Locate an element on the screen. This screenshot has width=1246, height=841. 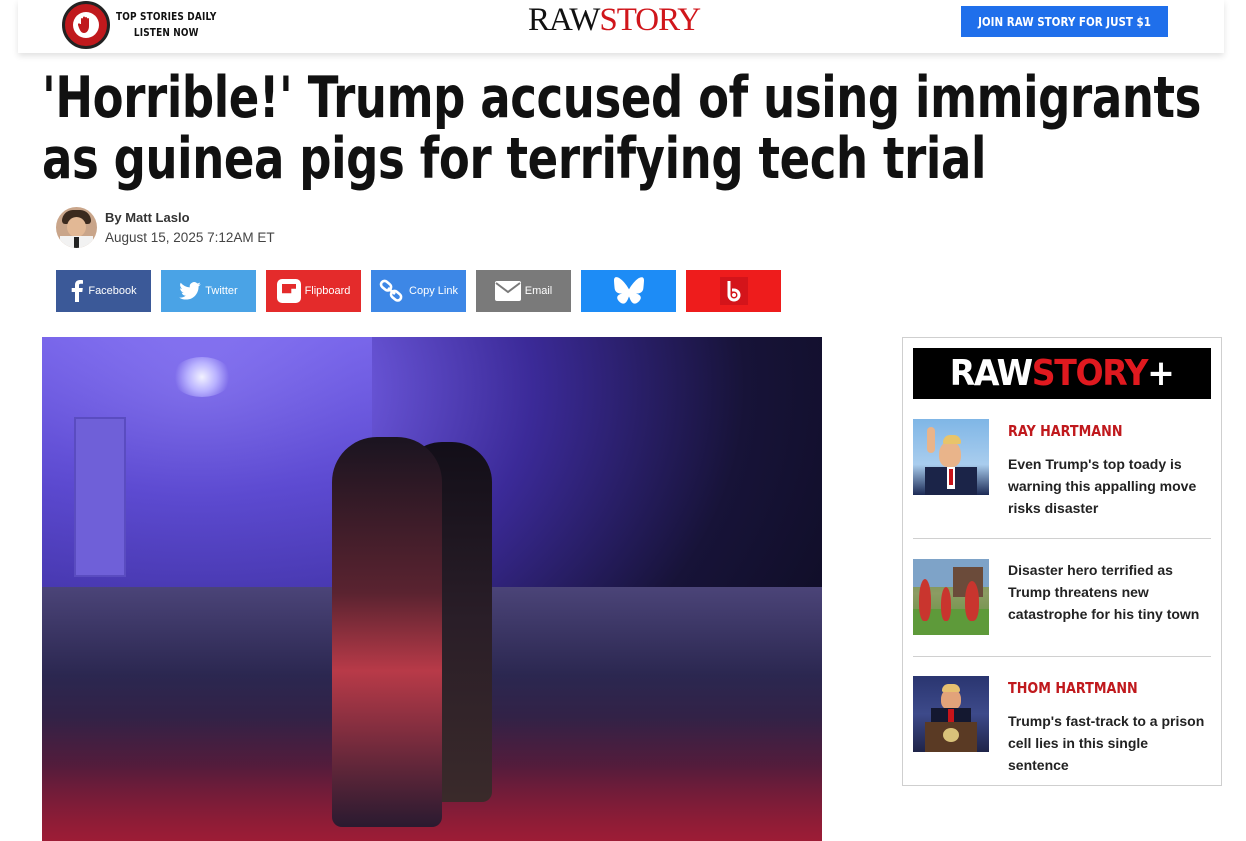
join-button-label: JOIN RAW STORY FOR JUST $1 is located at coordinates (1064, 21).